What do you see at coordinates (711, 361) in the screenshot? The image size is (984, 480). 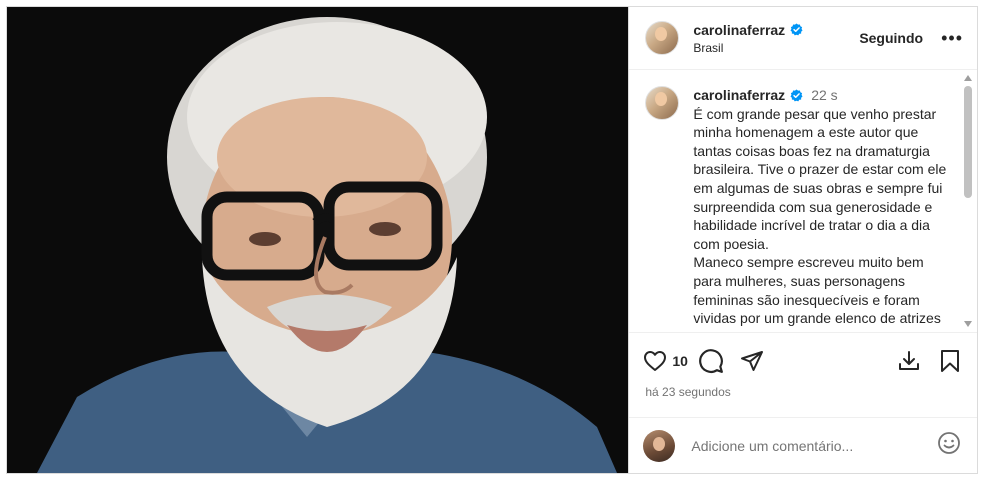 I see `comment-icon` at bounding box center [711, 361].